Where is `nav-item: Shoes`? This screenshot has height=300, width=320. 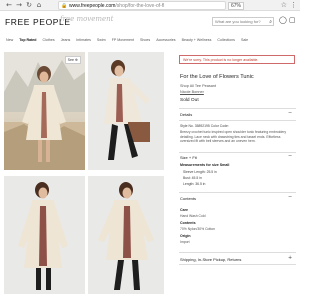 nav-item: Shoes is located at coordinates (145, 40).